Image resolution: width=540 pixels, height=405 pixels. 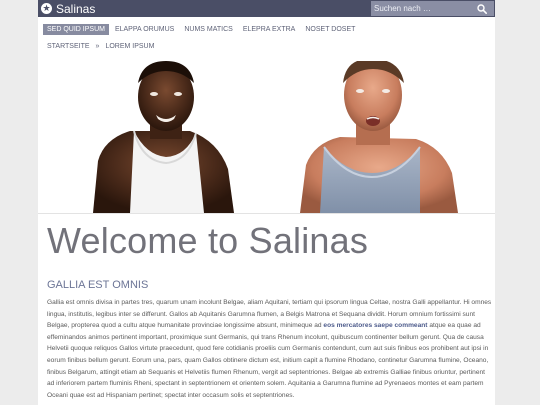 I want to click on nav-item-sed-quid-ipsum: SED QUID IPSUM, so click(x=76, y=29).